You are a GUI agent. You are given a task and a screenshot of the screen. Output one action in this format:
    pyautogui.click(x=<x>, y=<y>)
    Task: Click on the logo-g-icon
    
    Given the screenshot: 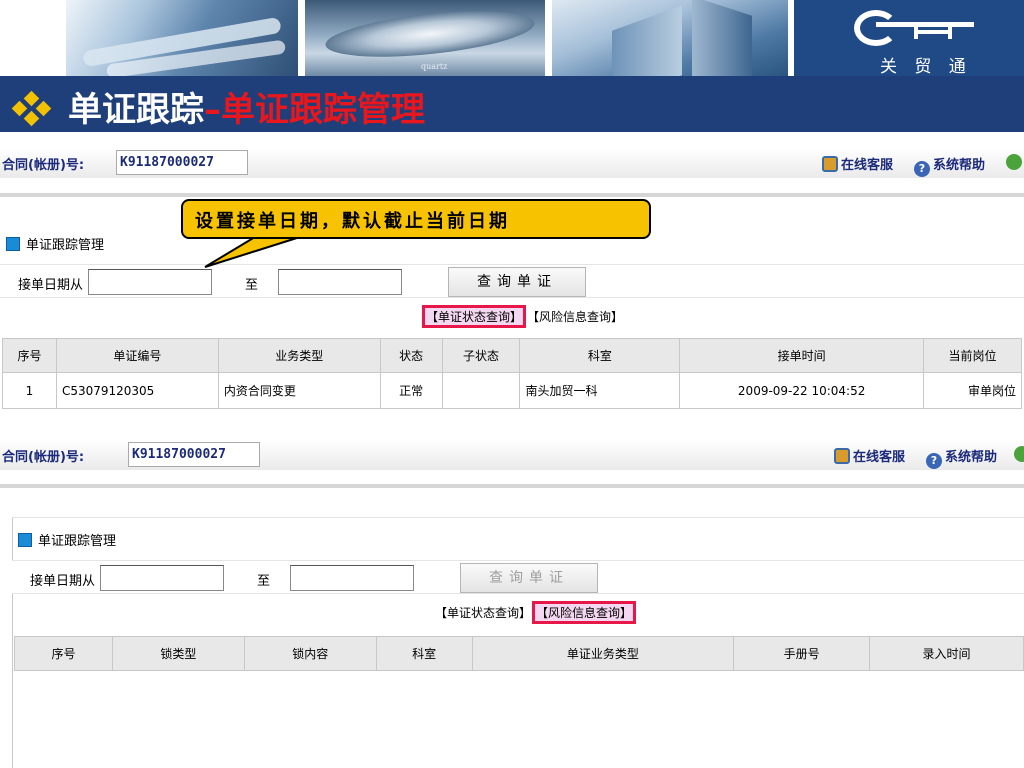 What is the action you would take?
    pyautogui.click(x=876, y=28)
    